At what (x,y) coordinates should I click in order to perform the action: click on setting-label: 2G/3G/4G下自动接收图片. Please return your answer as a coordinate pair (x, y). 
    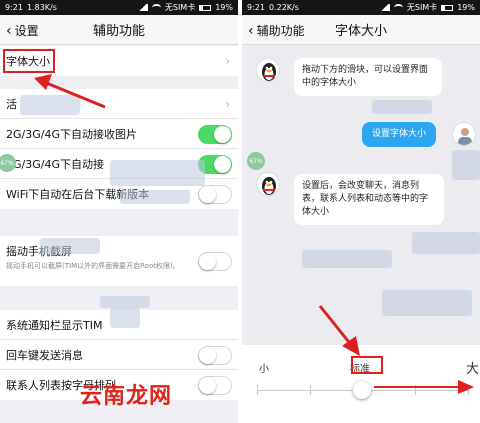
    Looking at the image, I should click on (71, 134).